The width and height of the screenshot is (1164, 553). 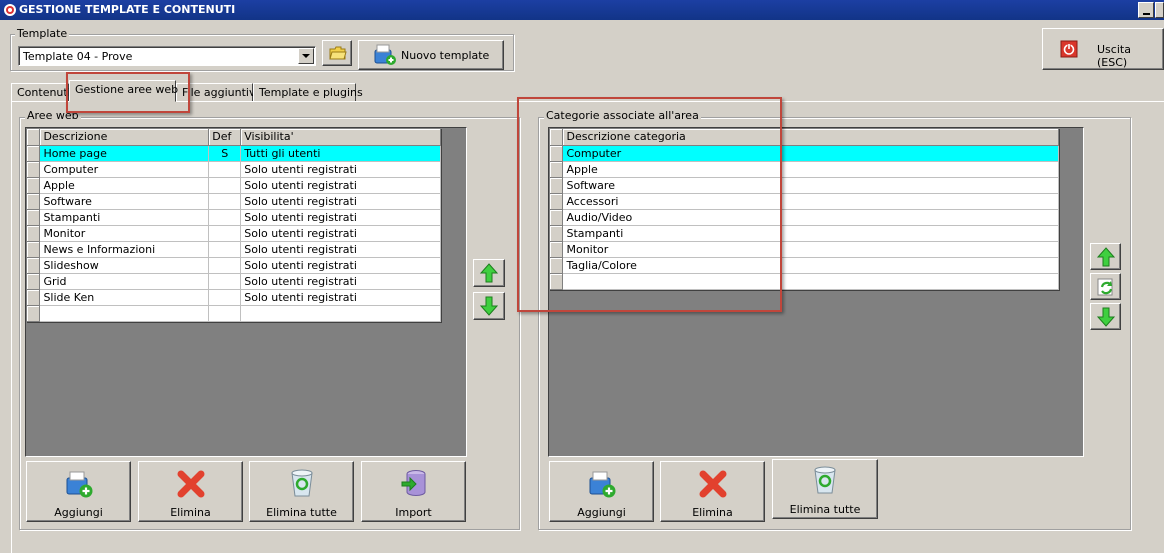 I want to click on cell-def: S, so click(x=225, y=153).